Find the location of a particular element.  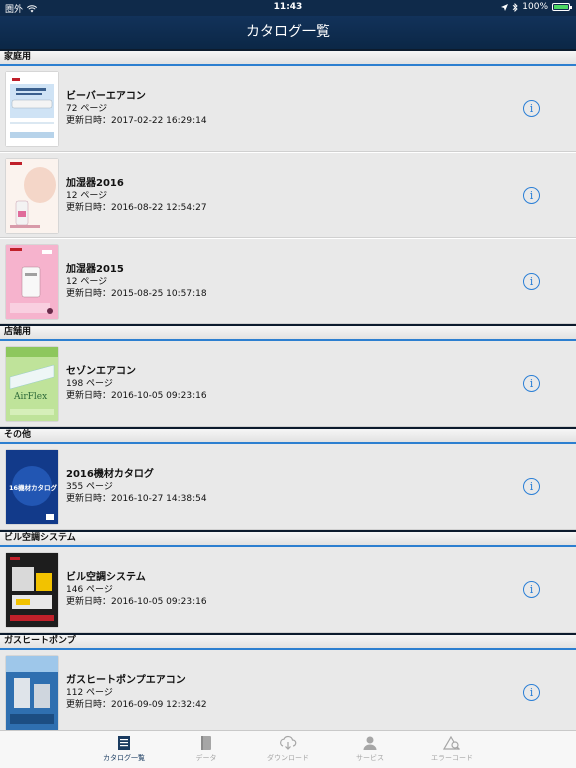

catalog-updated-at: 更新日時：2015-08-25 10:57:18 is located at coordinates (136, 294).